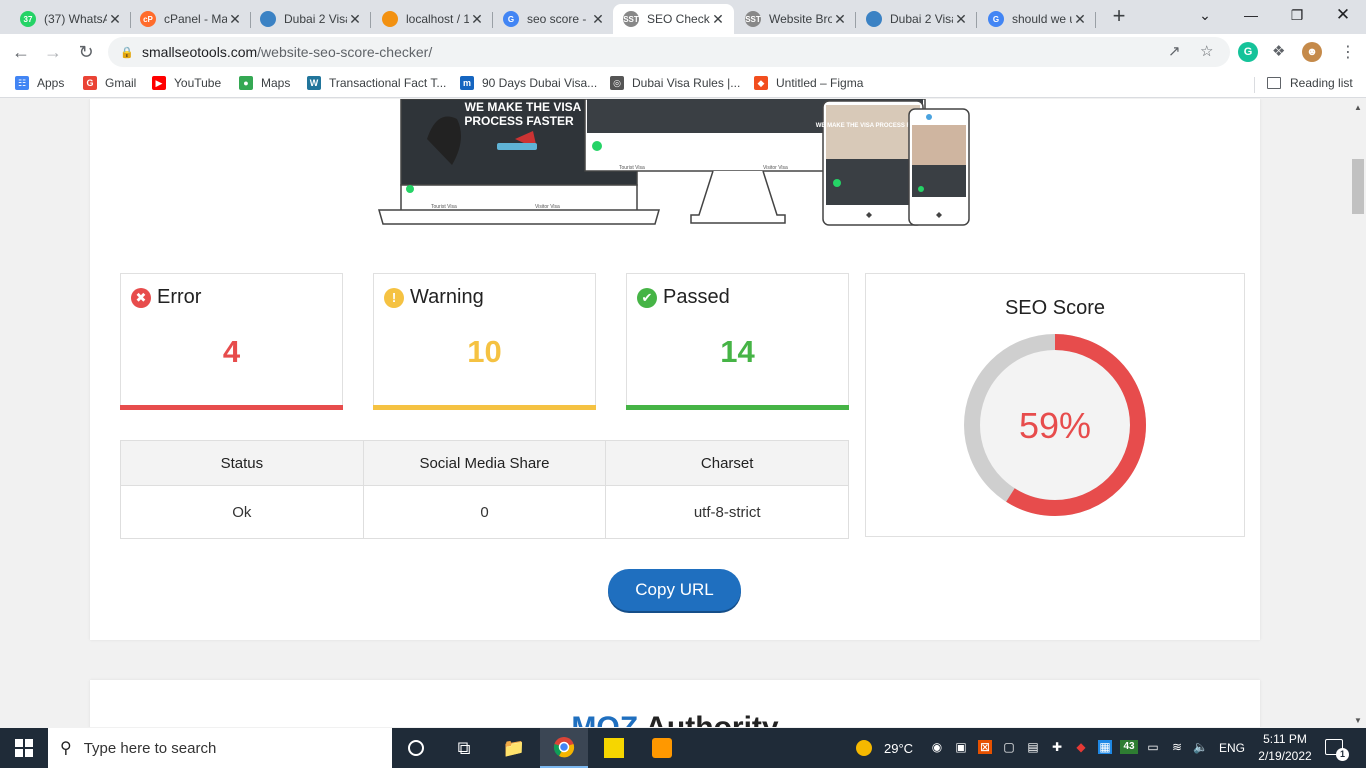  I want to click on tab-8: Dubai 2 Visa ✕, so click(916, 19).